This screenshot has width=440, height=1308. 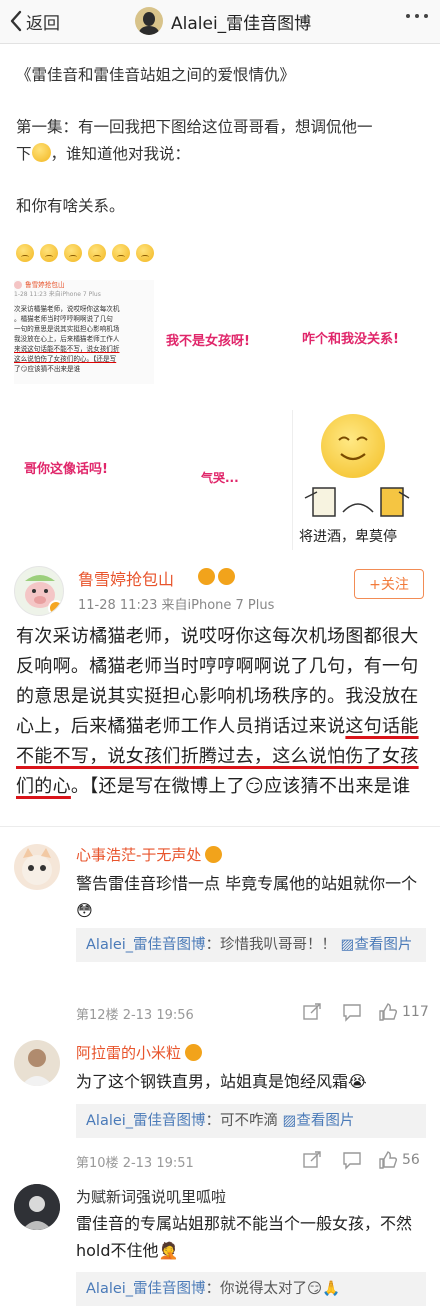 I want to click on shot-line: 。橘猫老师当时哼哼啊啊说了几句, so click(x=63, y=319).